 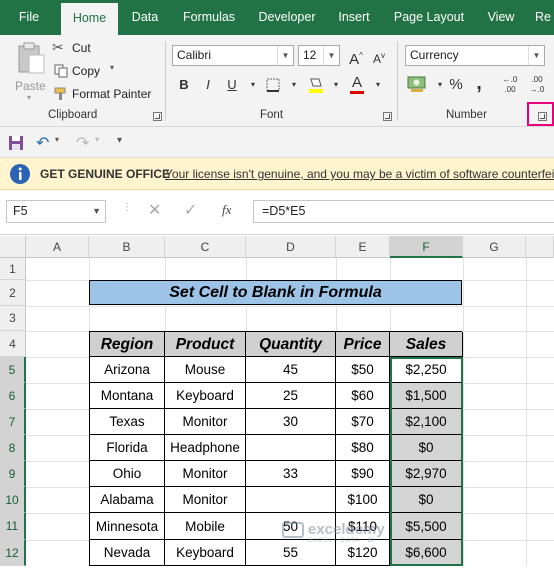 What do you see at coordinates (127, 370) in the screenshot?
I see `cell-region: Arizona` at bounding box center [127, 370].